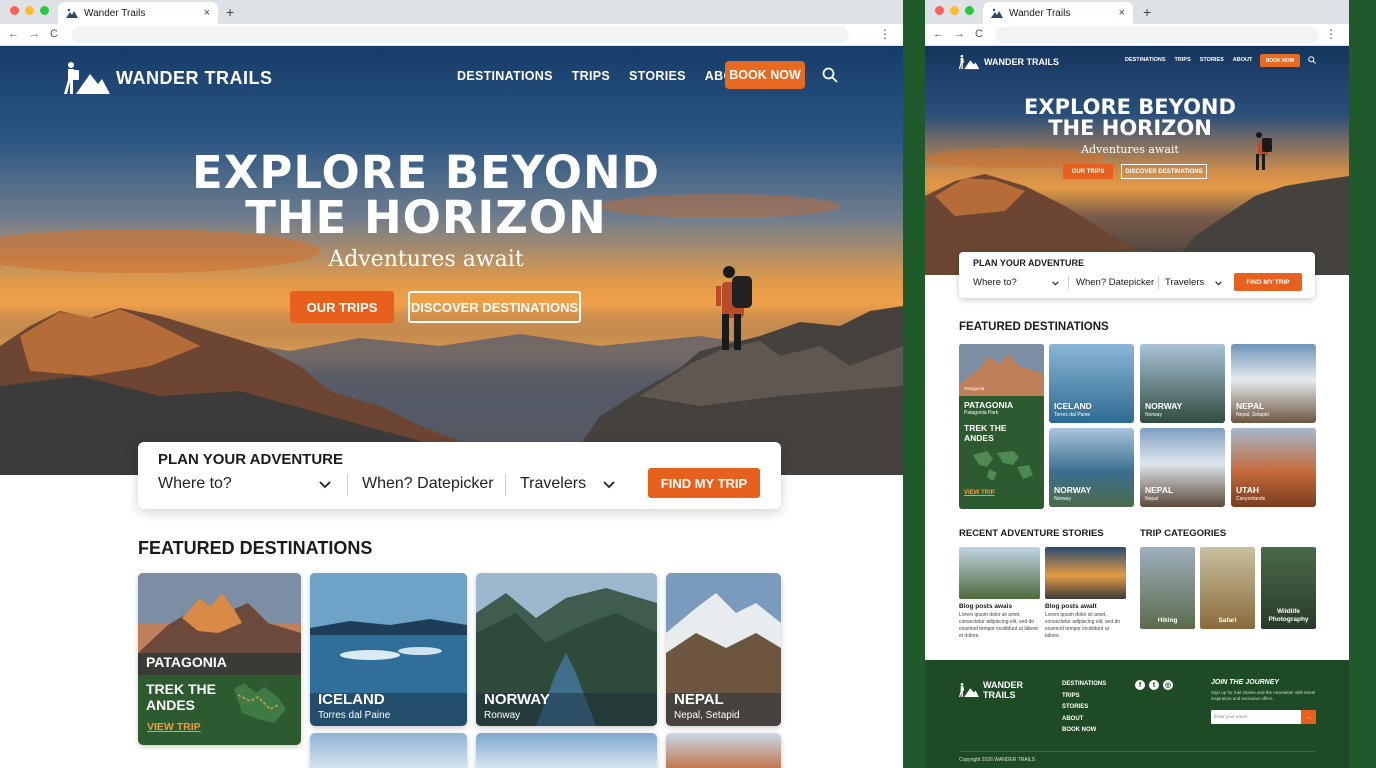 The height and width of the screenshot is (768, 1376). What do you see at coordinates (1084, 697) in the screenshot?
I see `footer-link-trips: TRIPS` at bounding box center [1084, 697].